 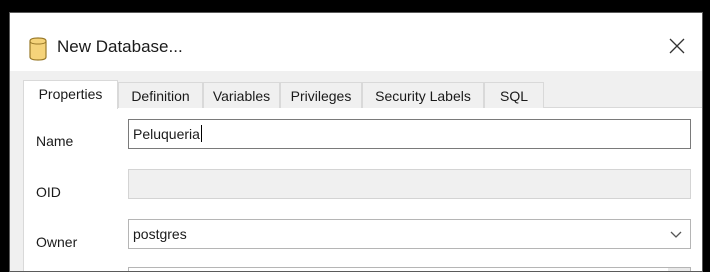 I want to click on close-button, so click(x=677, y=46).